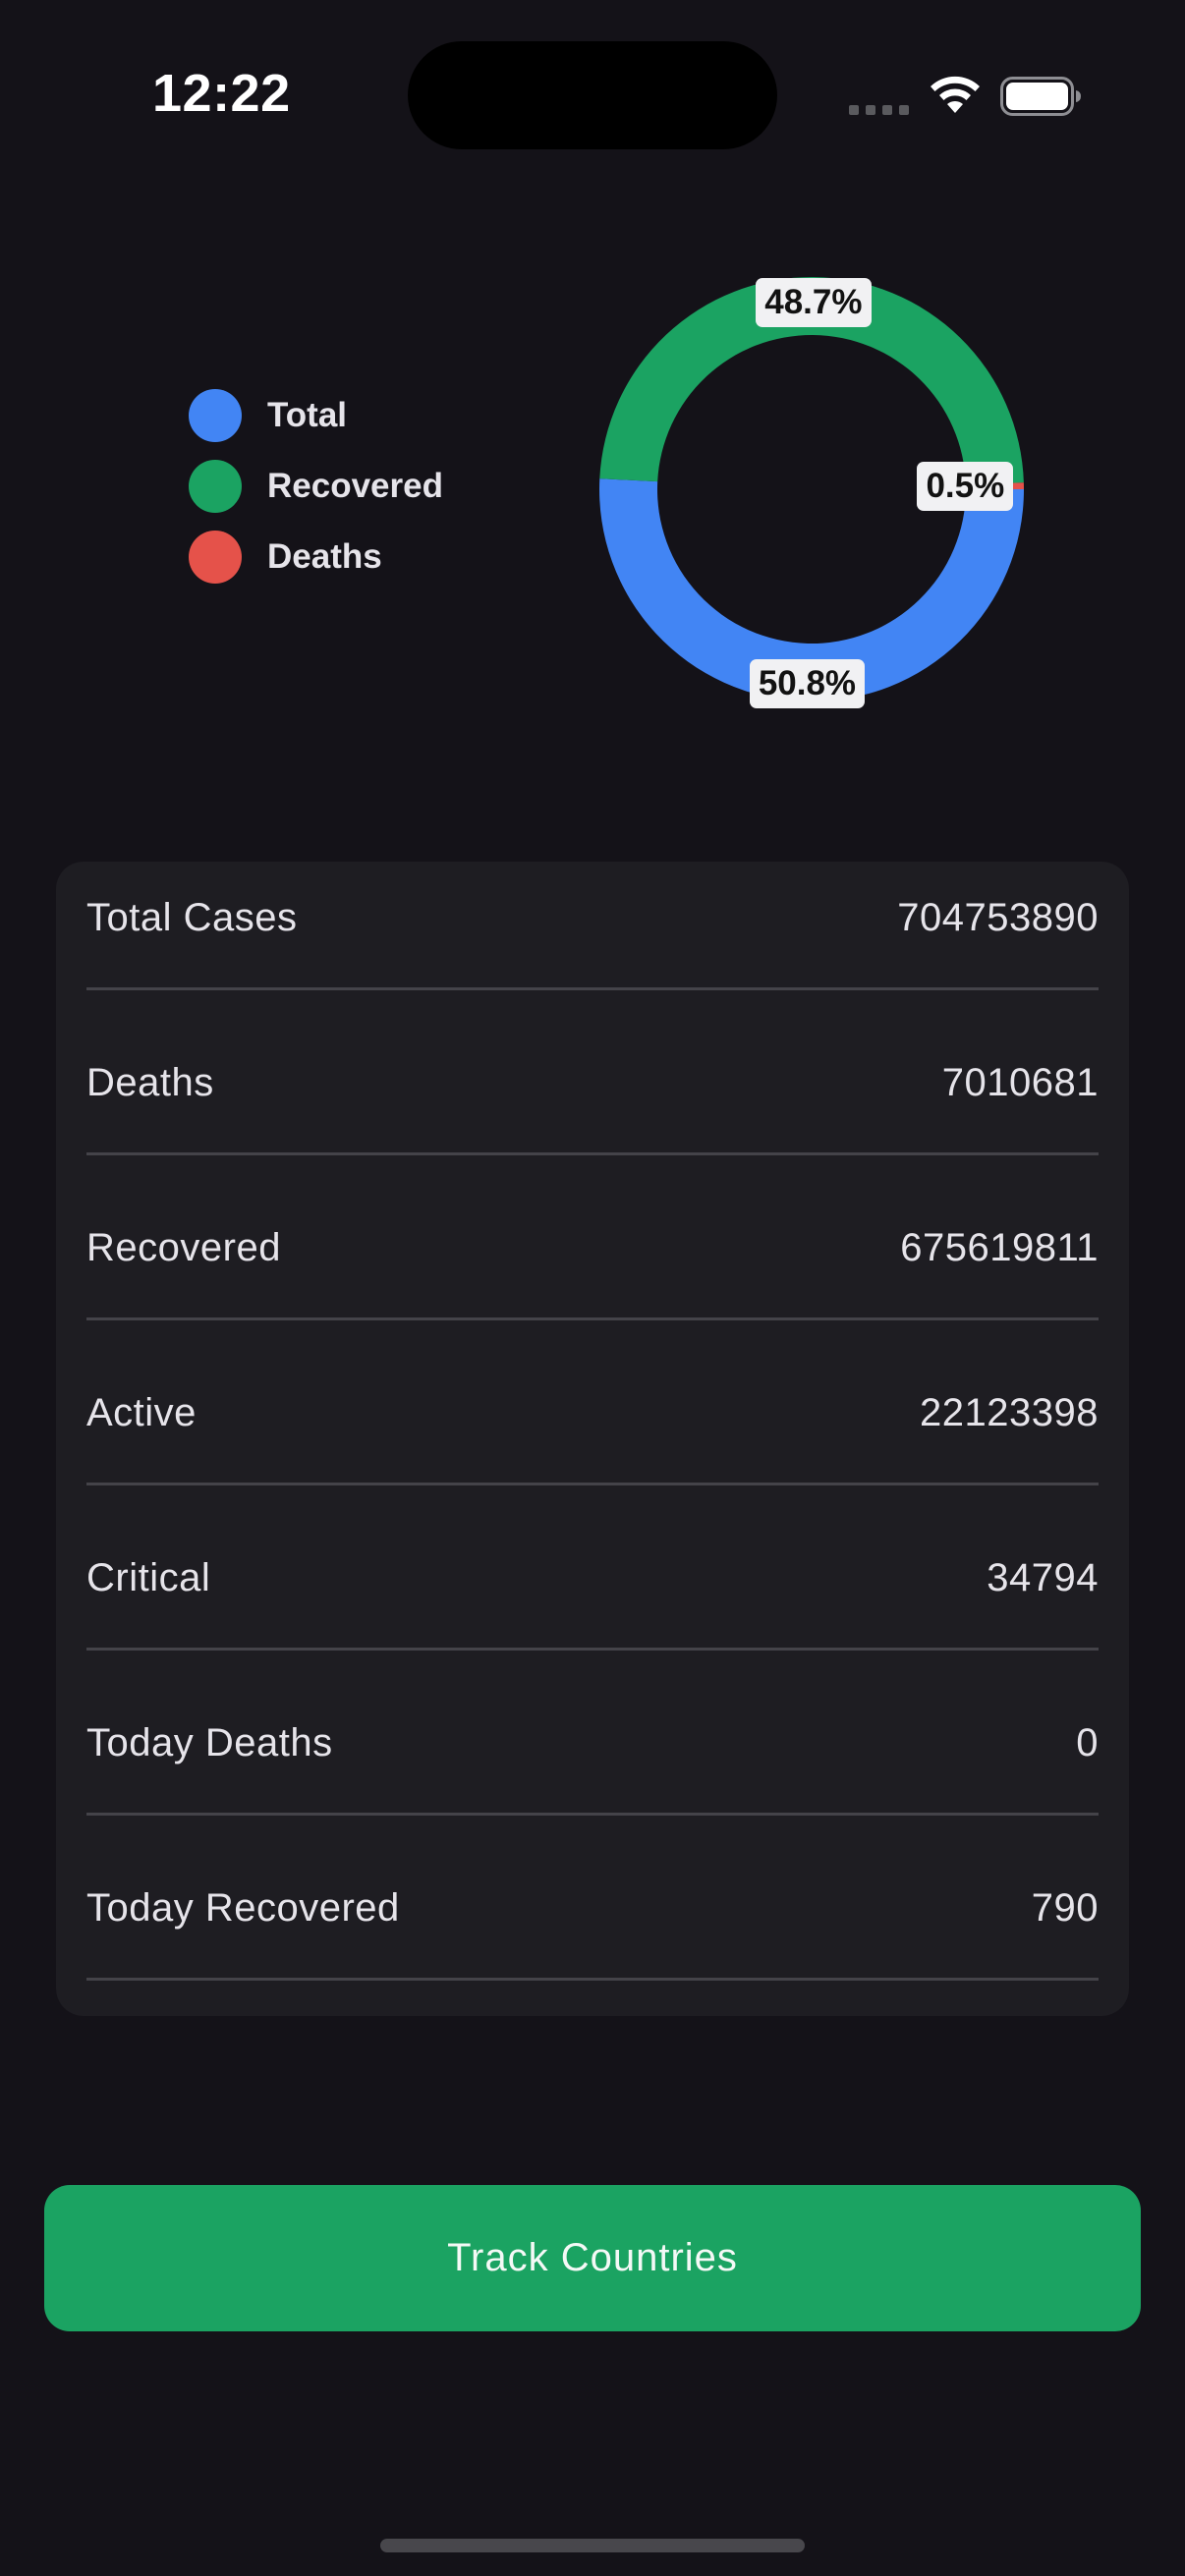  I want to click on dynamic-island, so click(592, 95).